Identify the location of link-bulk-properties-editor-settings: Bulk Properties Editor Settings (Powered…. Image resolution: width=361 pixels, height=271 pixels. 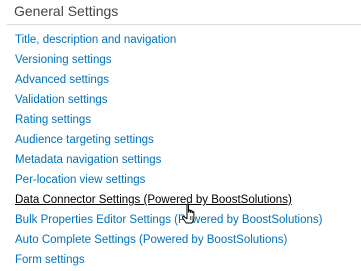
(168, 220).